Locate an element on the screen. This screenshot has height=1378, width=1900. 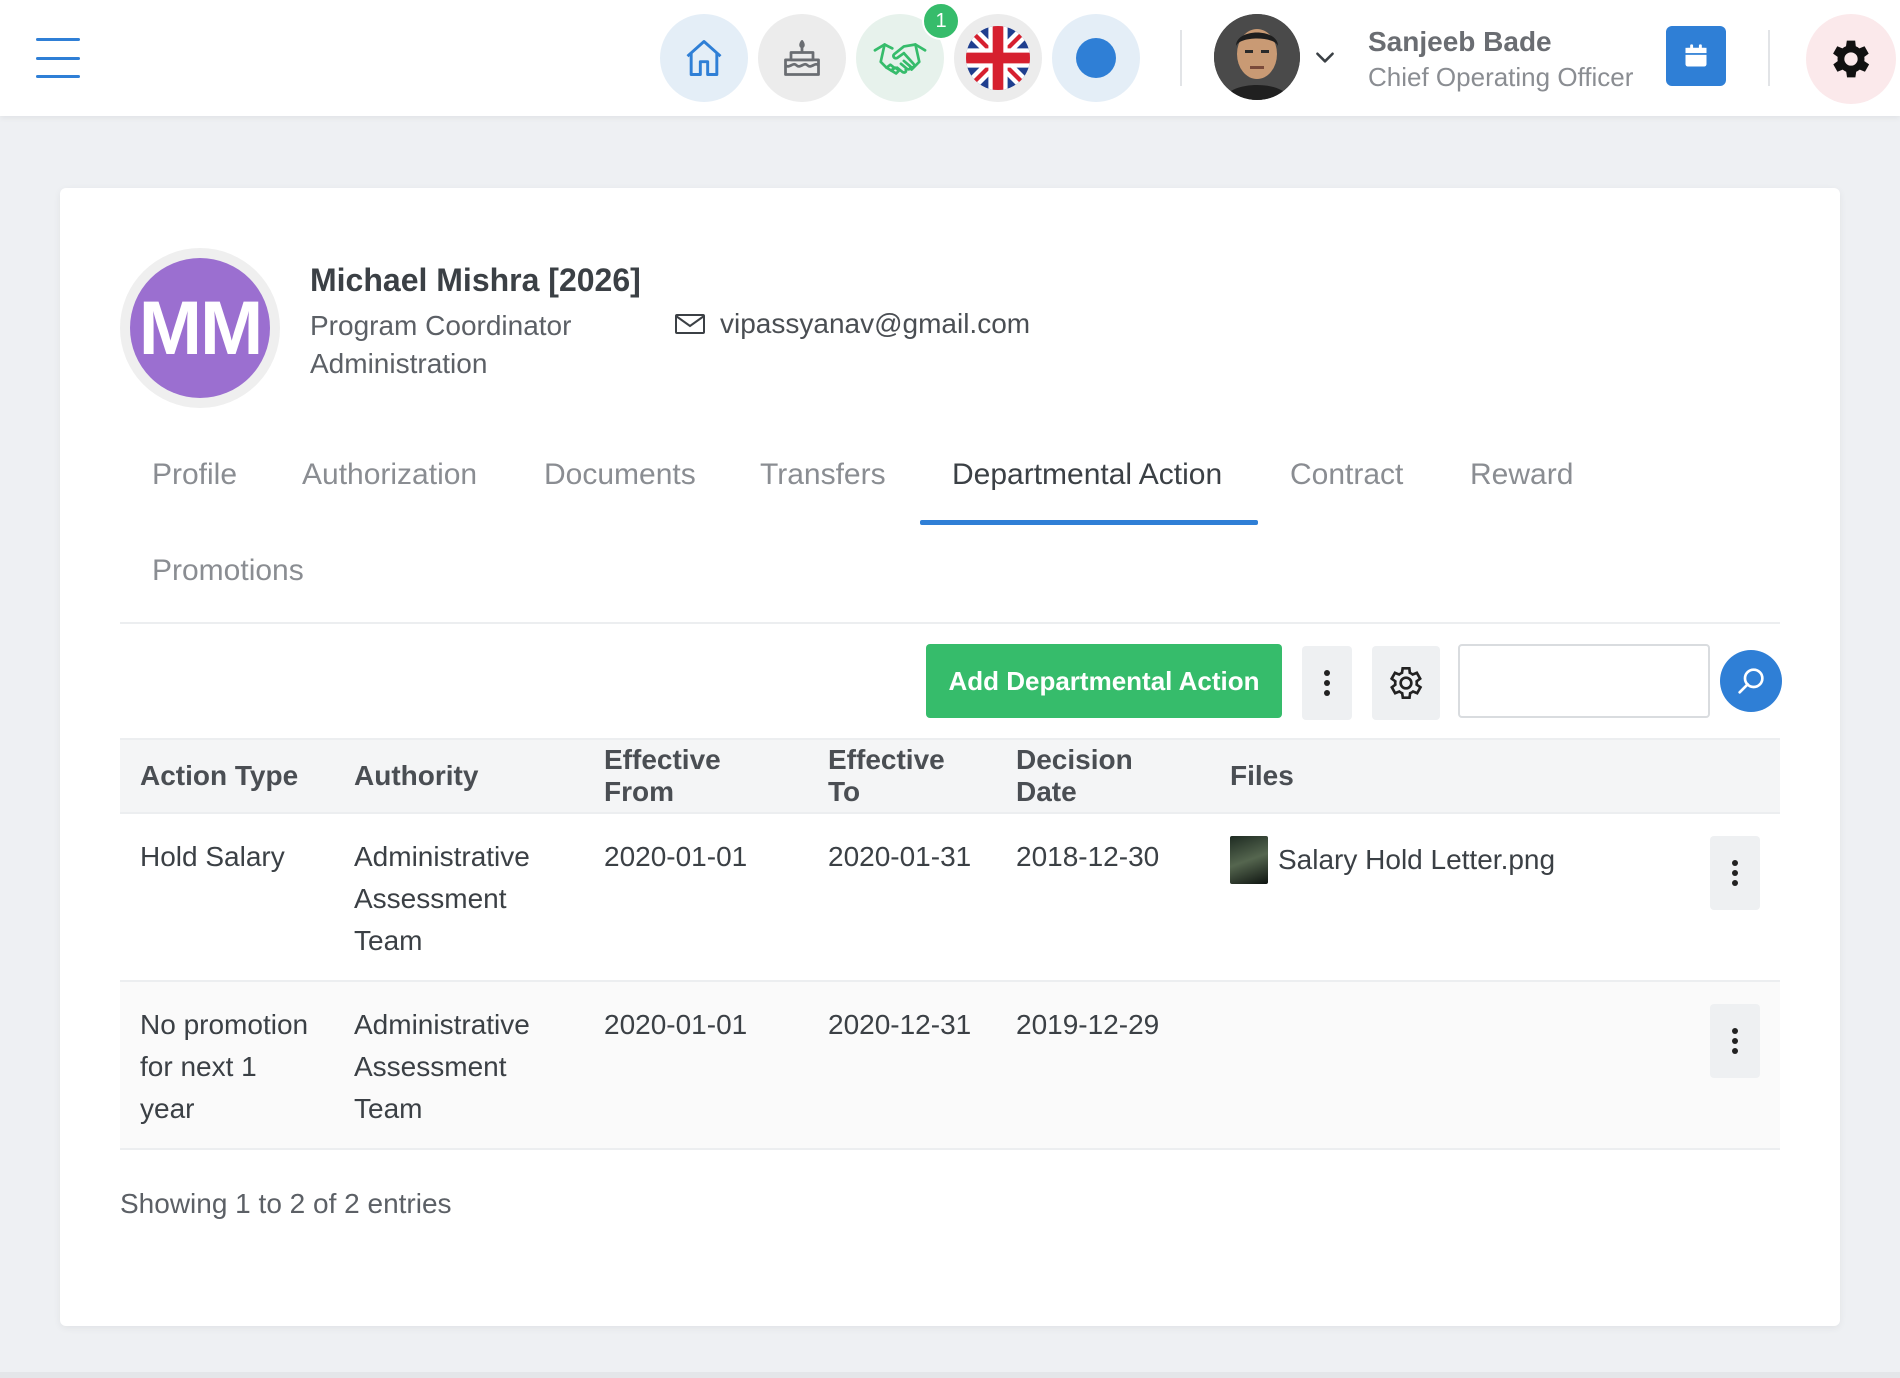
tab-transfers: Transfers is located at coordinates (823, 475).